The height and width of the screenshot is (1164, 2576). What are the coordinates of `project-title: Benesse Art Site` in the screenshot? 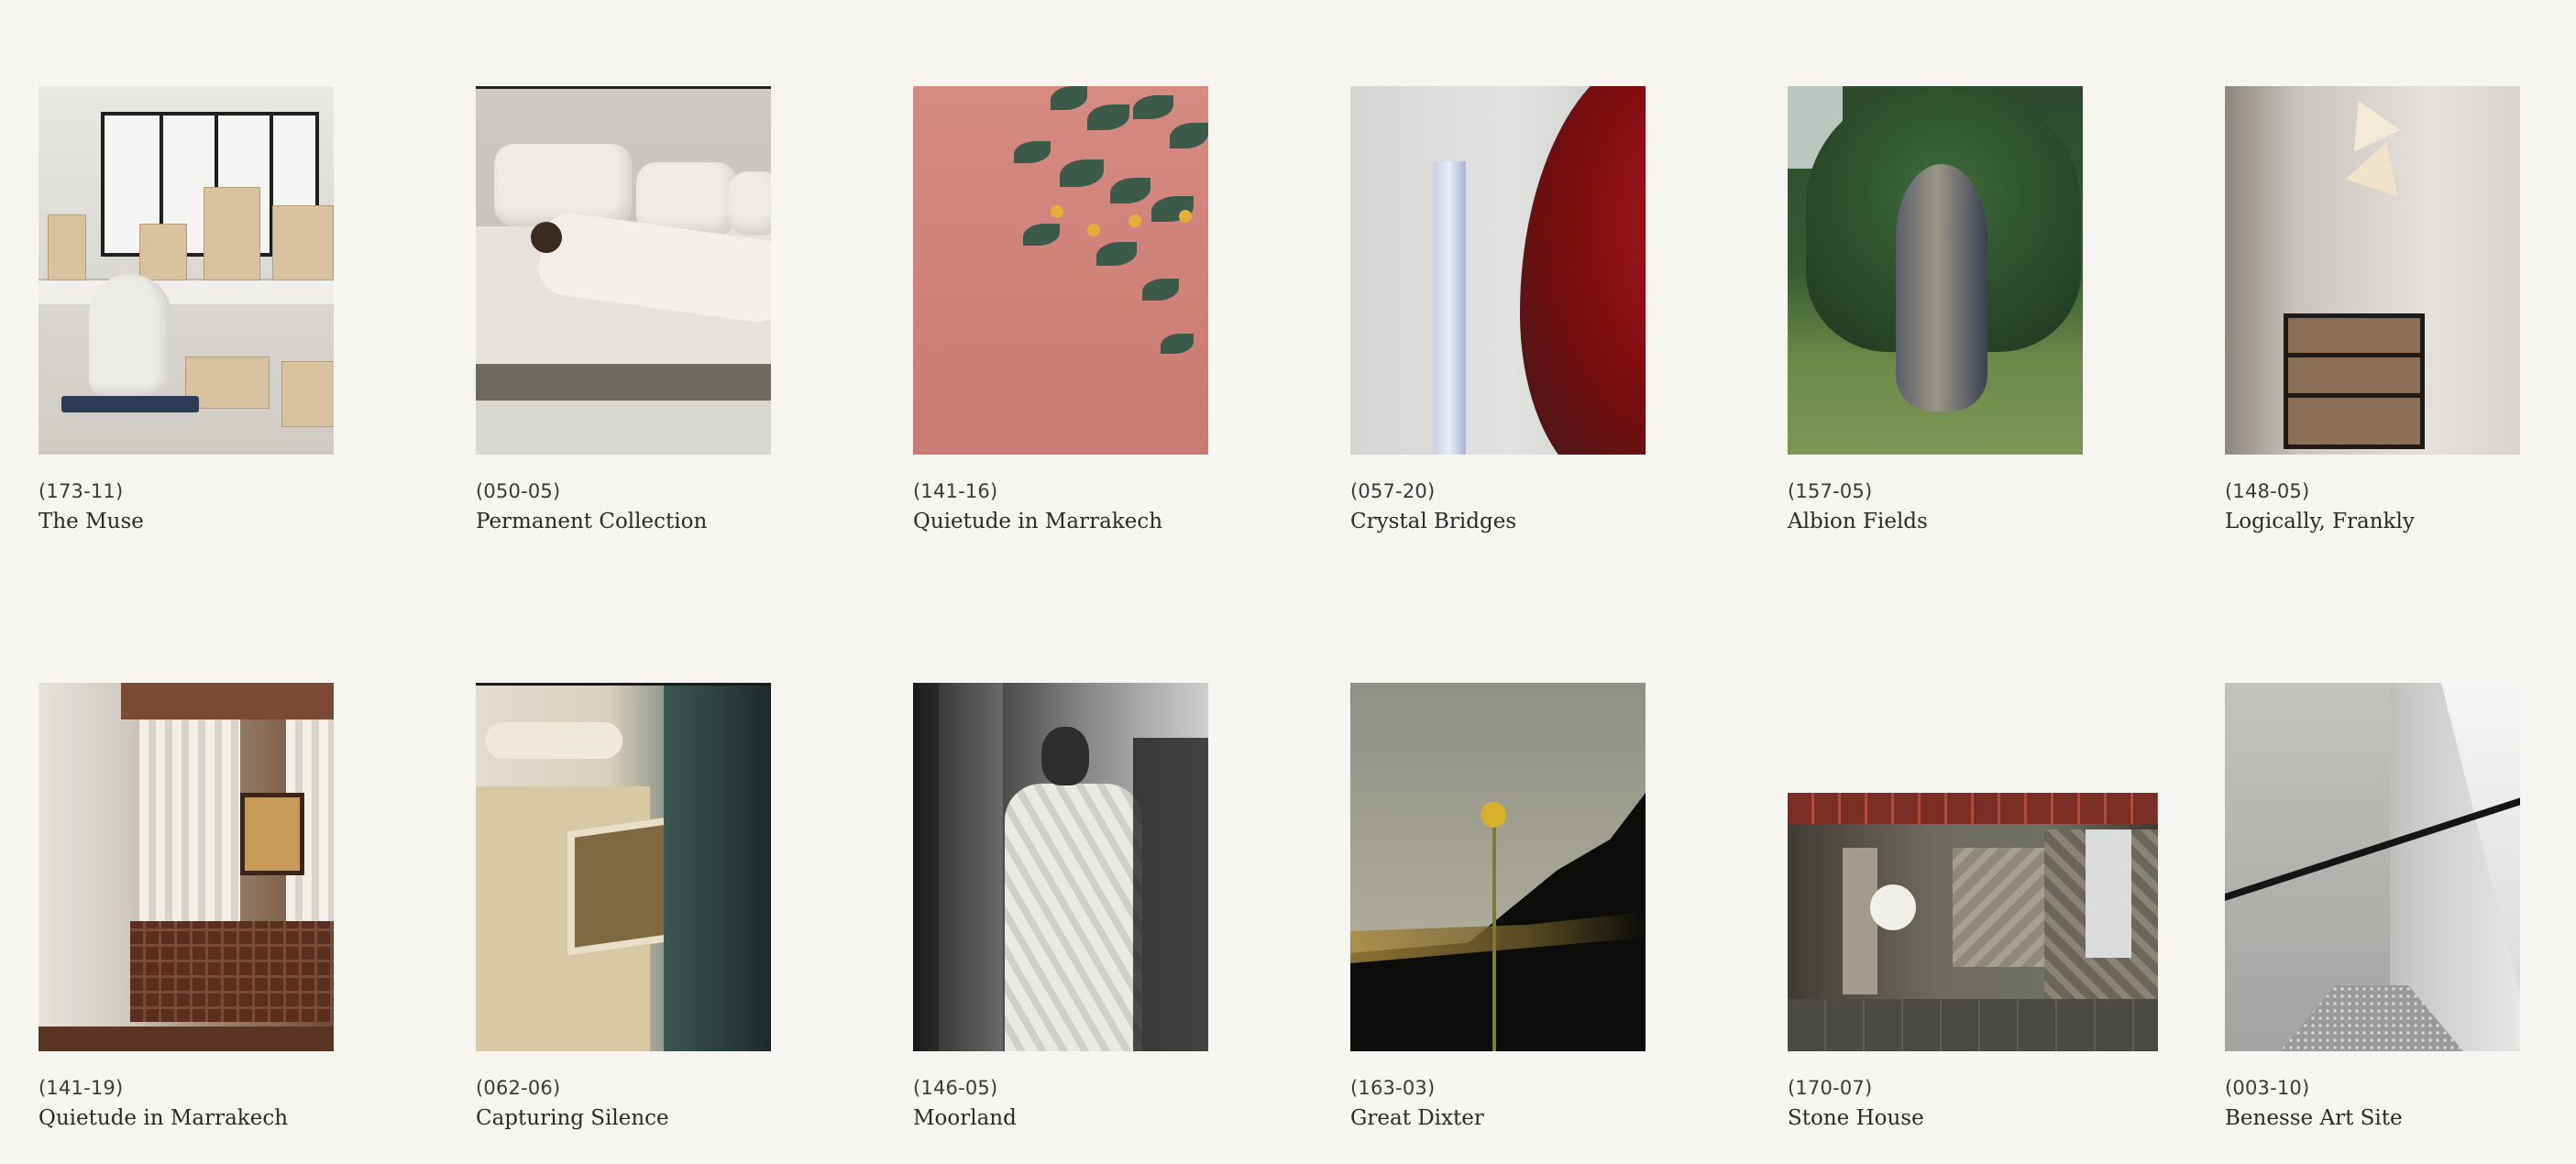 It's located at (2400, 1118).